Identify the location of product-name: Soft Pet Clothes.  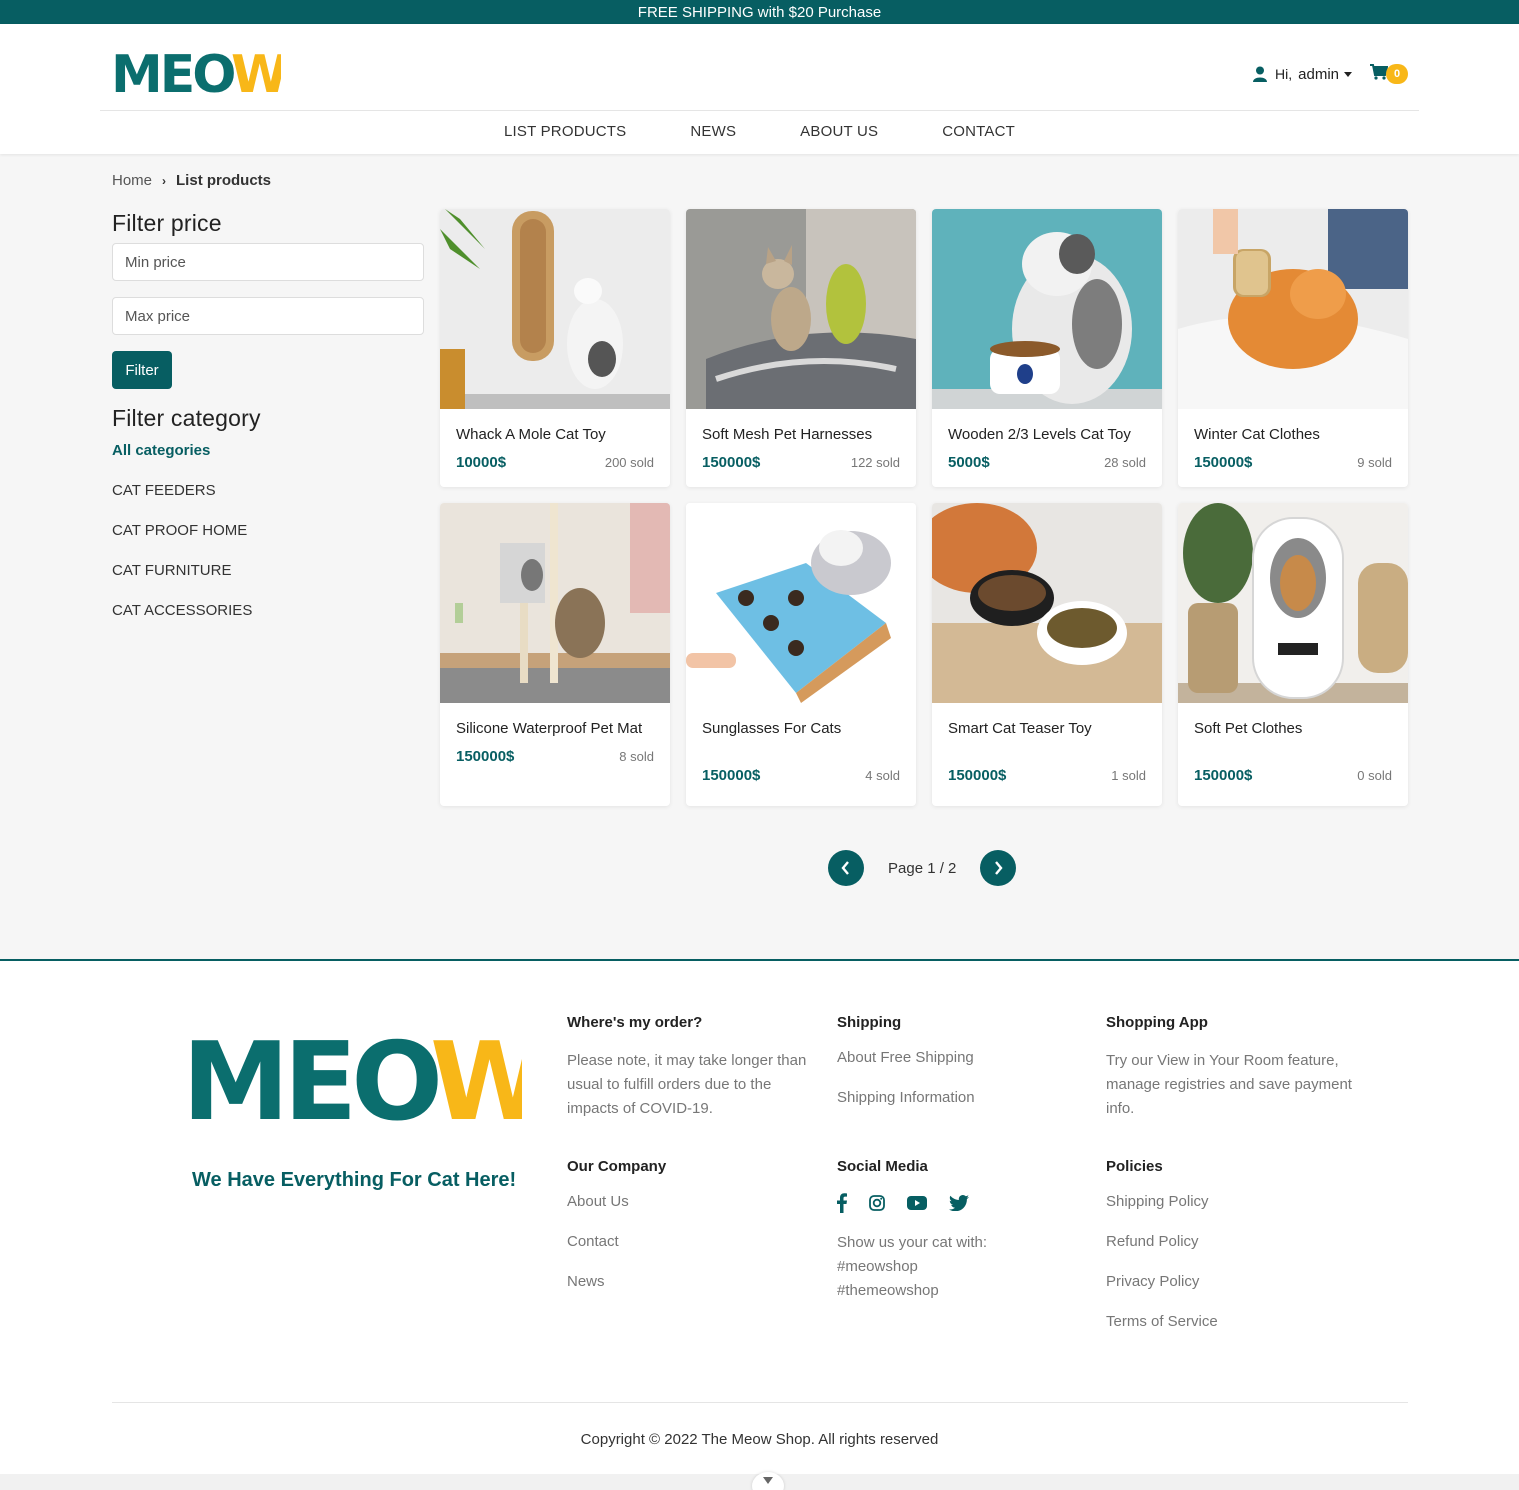
(1248, 728).